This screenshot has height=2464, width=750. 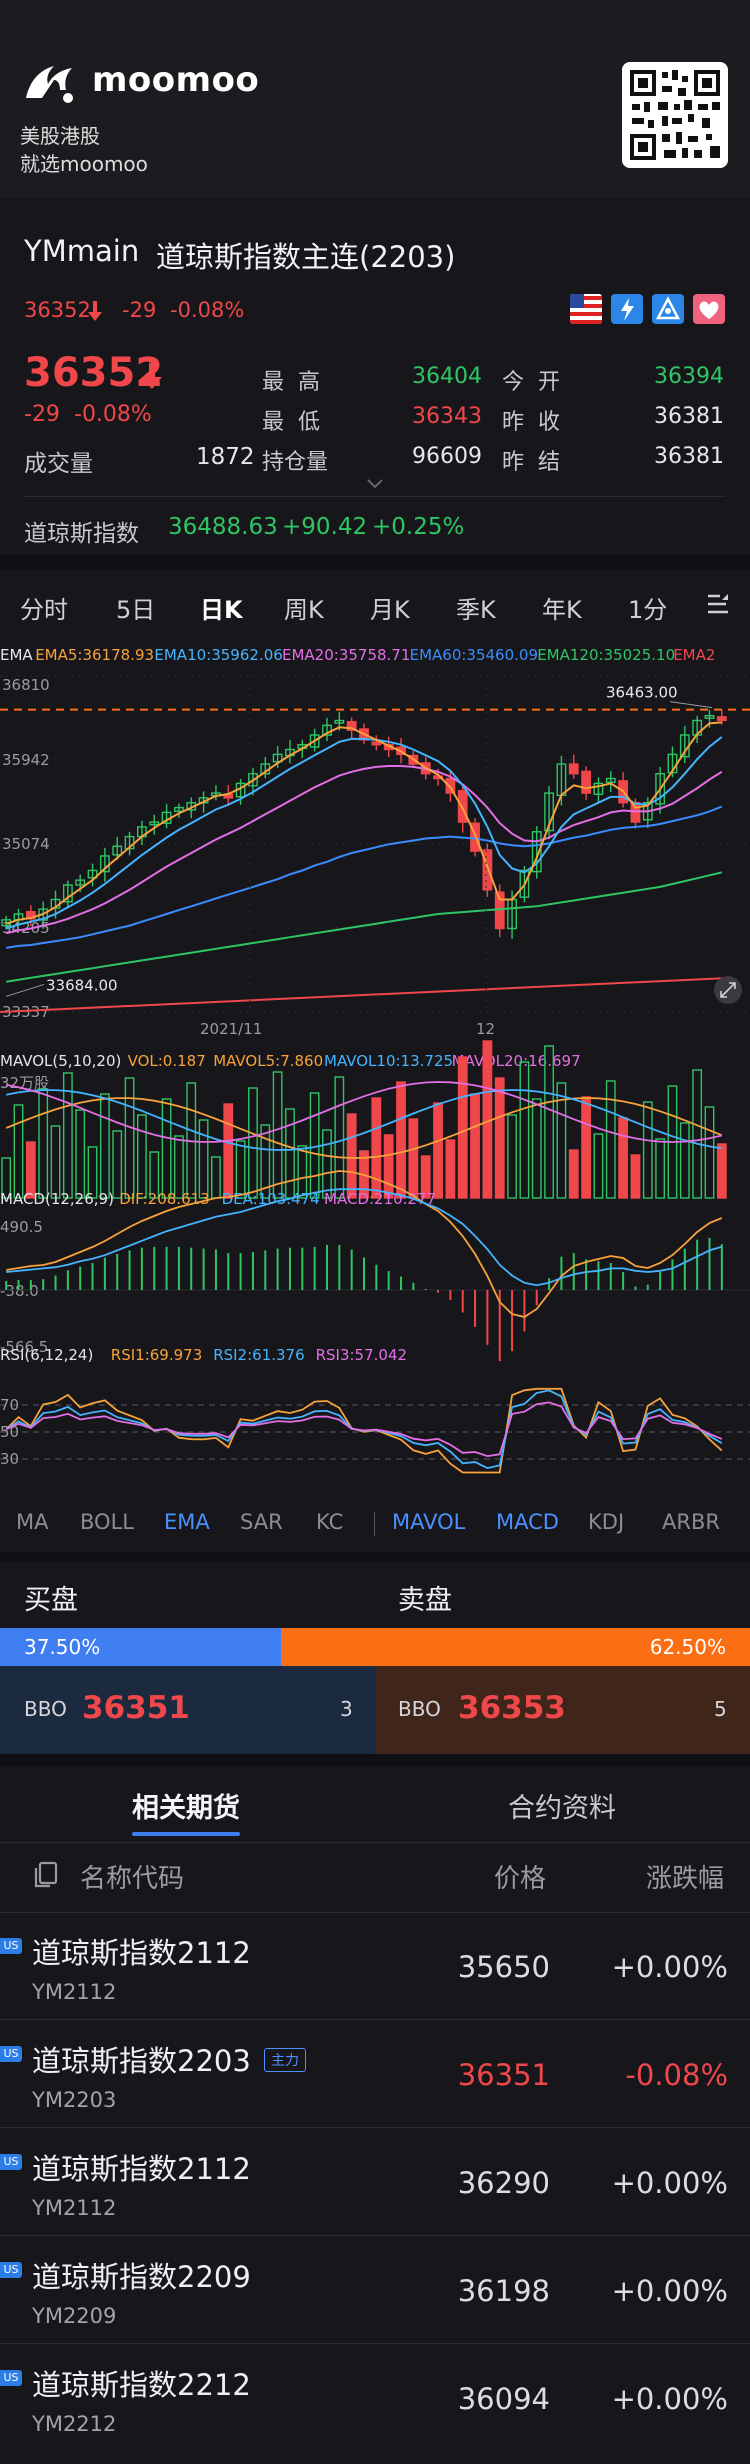 What do you see at coordinates (132, 1879) in the screenshot?
I see `col-name-header: 名称代码` at bounding box center [132, 1879].